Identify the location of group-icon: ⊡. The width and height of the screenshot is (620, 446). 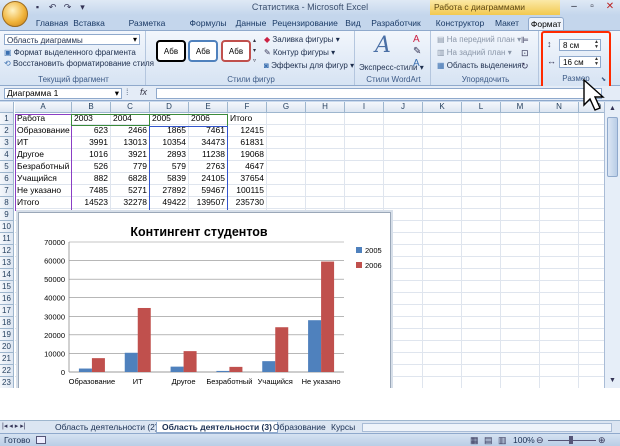
(525, 53).